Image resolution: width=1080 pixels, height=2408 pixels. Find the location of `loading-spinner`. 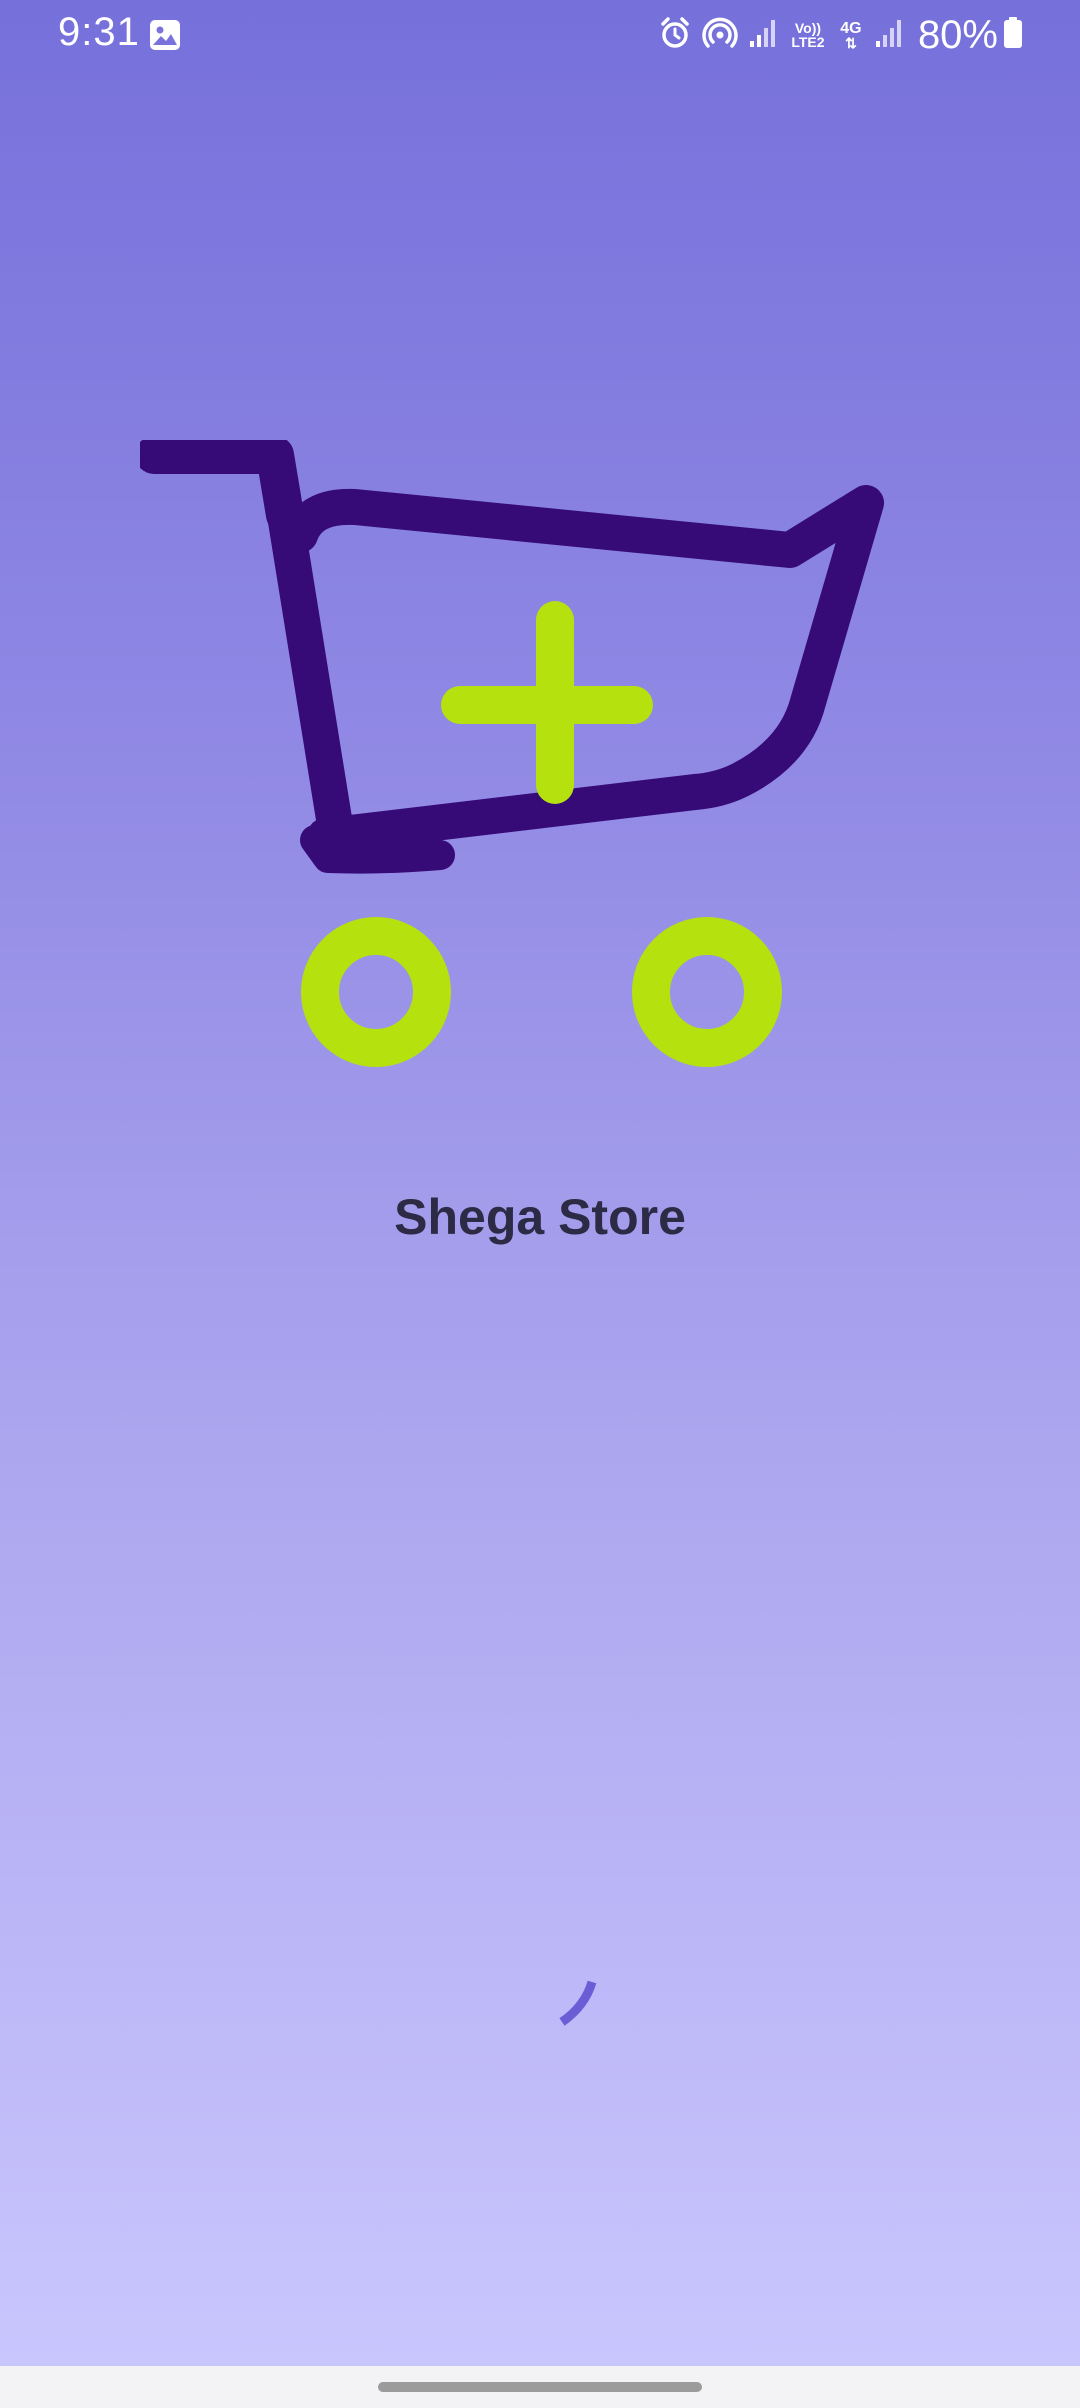

loading-spinner is located at coordinates (570, 2000).